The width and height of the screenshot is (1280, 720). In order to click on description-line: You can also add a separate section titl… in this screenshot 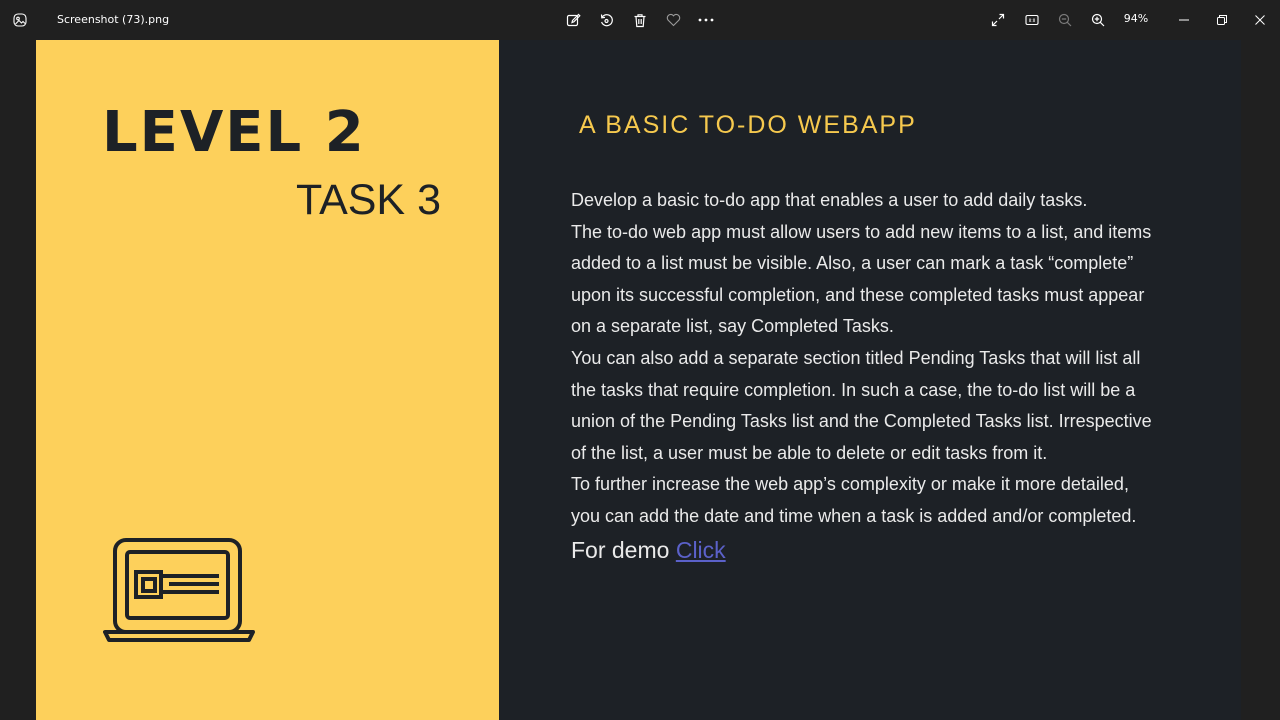, I will do `click(856, 357)`.